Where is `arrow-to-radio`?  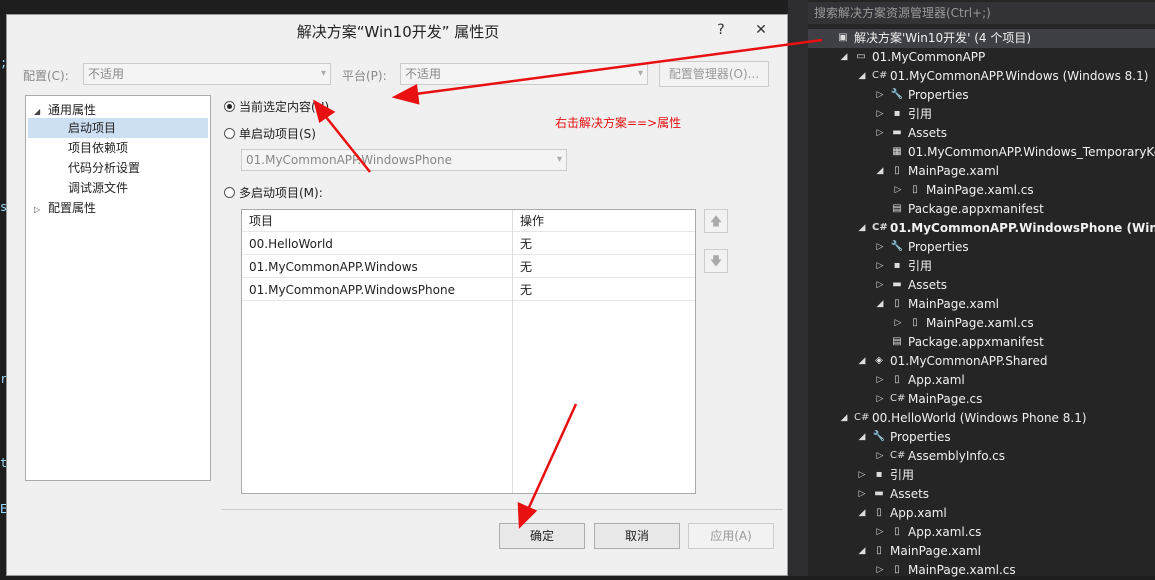 arrow-to-radio is located at coordinates (346, 142).